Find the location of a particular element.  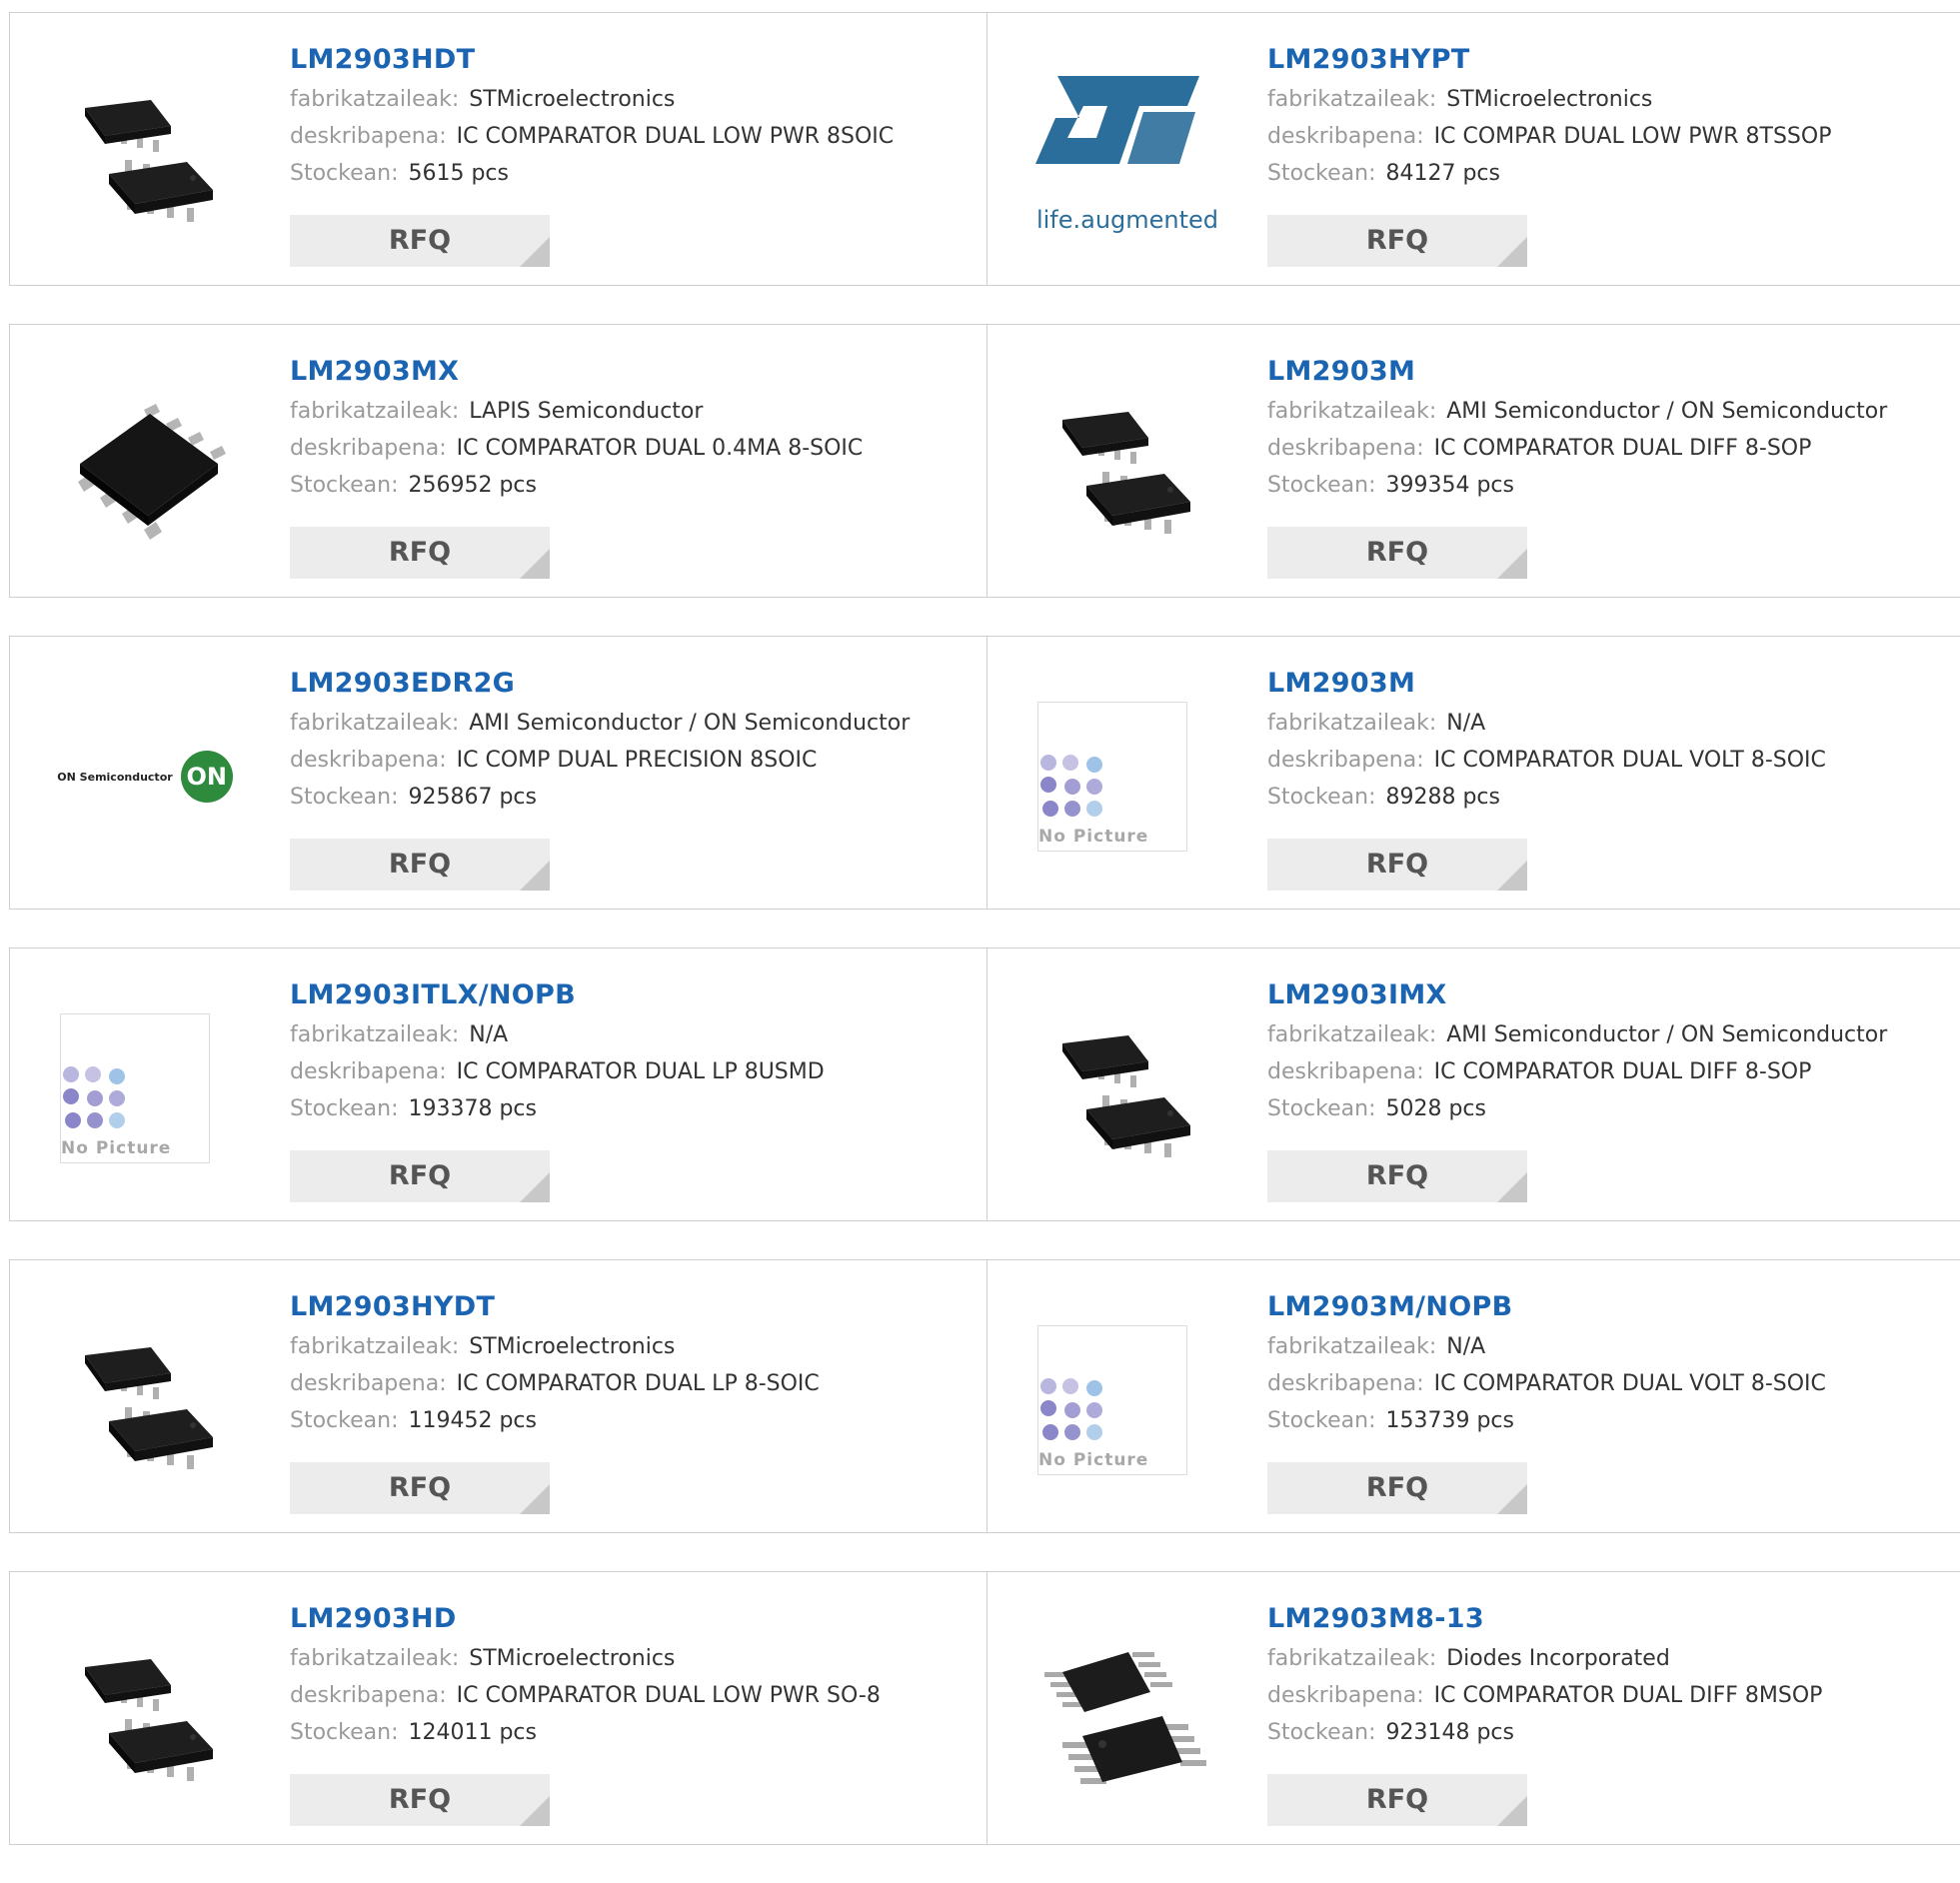

product-thumbnail: life.augmented is located at coordinates (1127, 153).